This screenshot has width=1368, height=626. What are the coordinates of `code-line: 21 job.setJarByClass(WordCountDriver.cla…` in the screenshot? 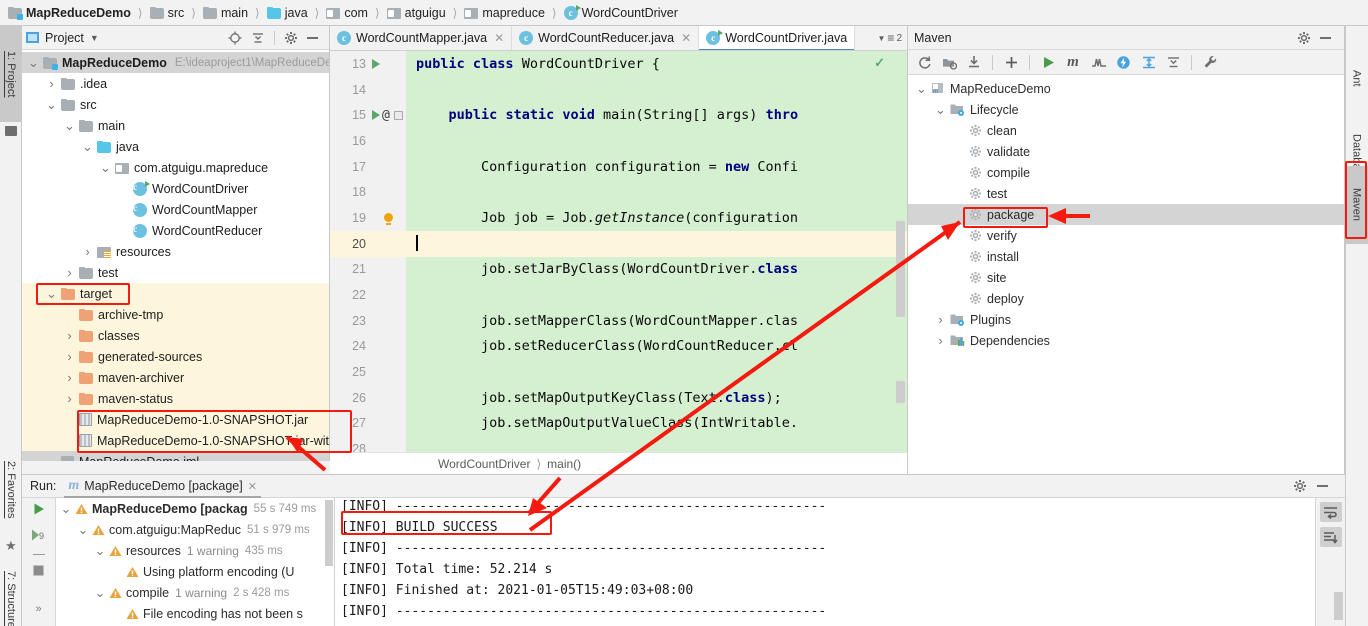 It's located at (618, 270).